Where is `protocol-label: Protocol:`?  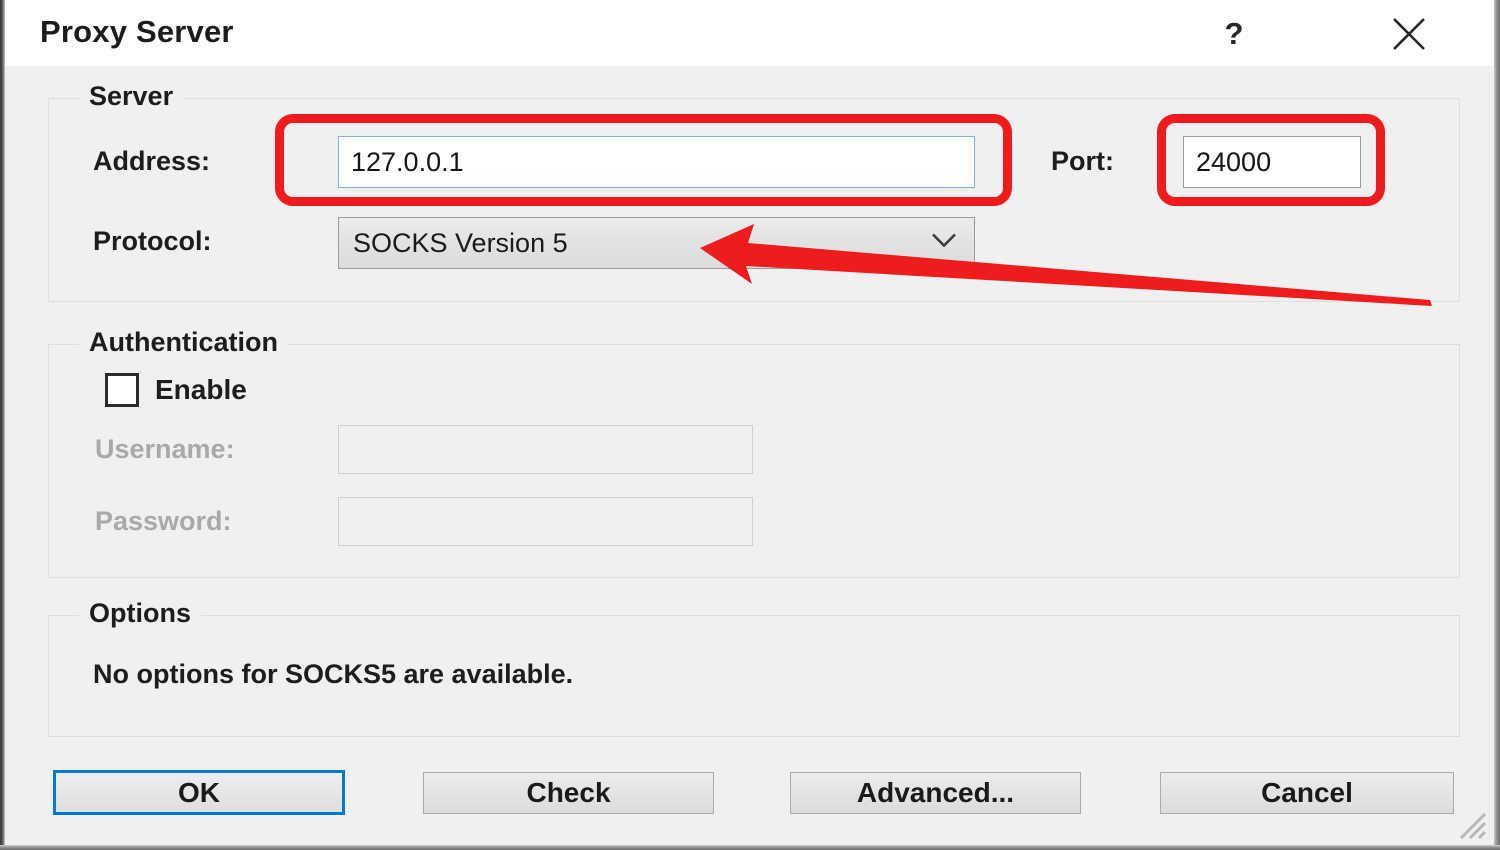
protocol-label: Protocol: is located at coordinates (152, 241).